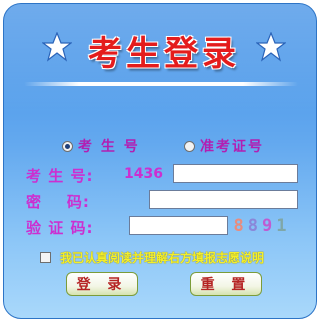 This screenshot has height=321, width=320. I want to click on radio-exam-number: 考 生 号, so click(101, 146).